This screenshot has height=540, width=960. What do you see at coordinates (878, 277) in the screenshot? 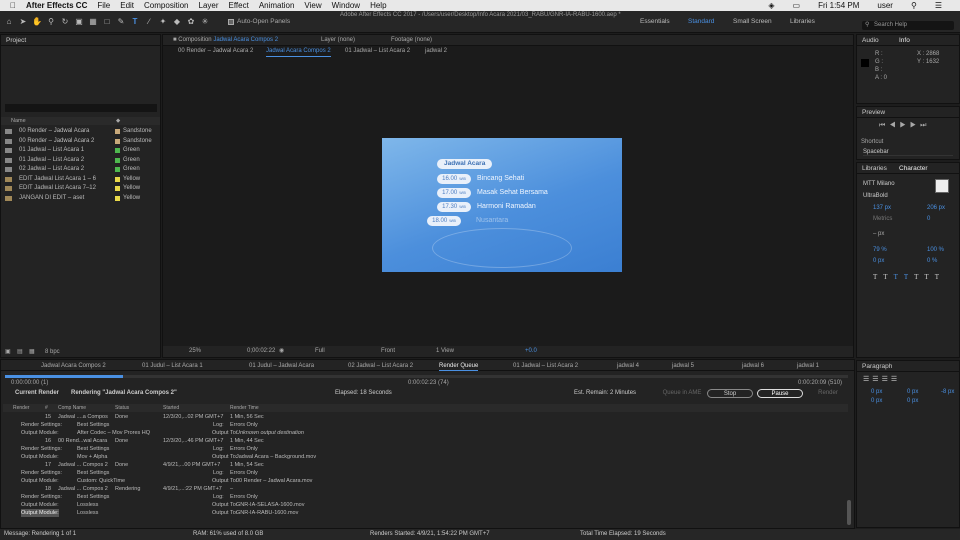
I see `faux-bold-icon: T` at bounding box center [878, 277].